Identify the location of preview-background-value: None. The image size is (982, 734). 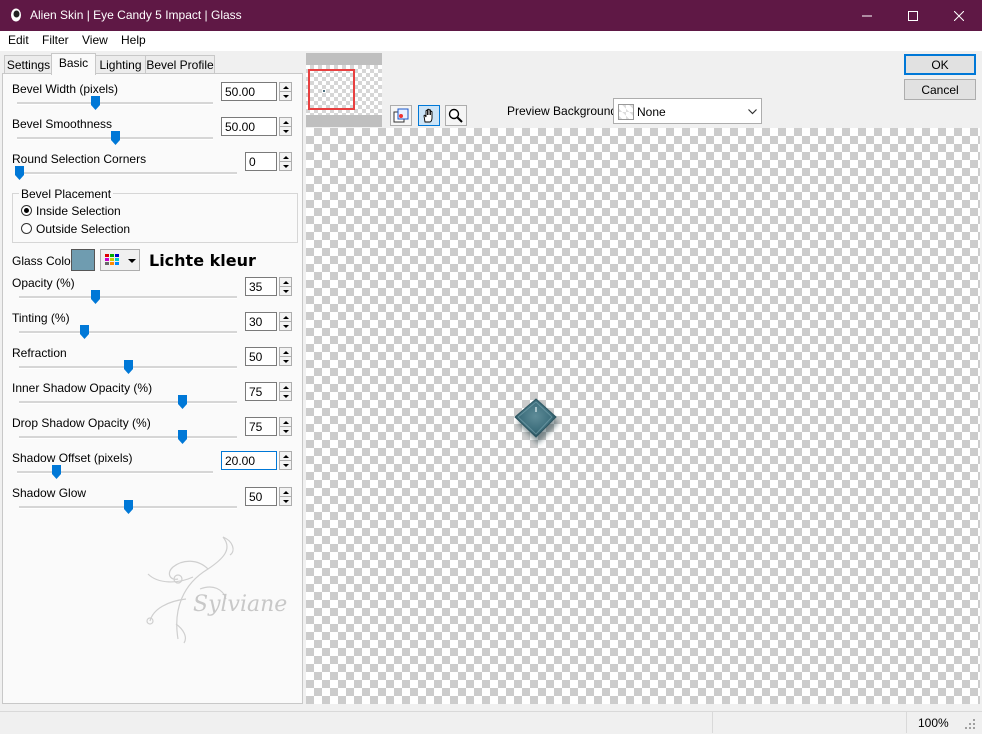
(651, 112).